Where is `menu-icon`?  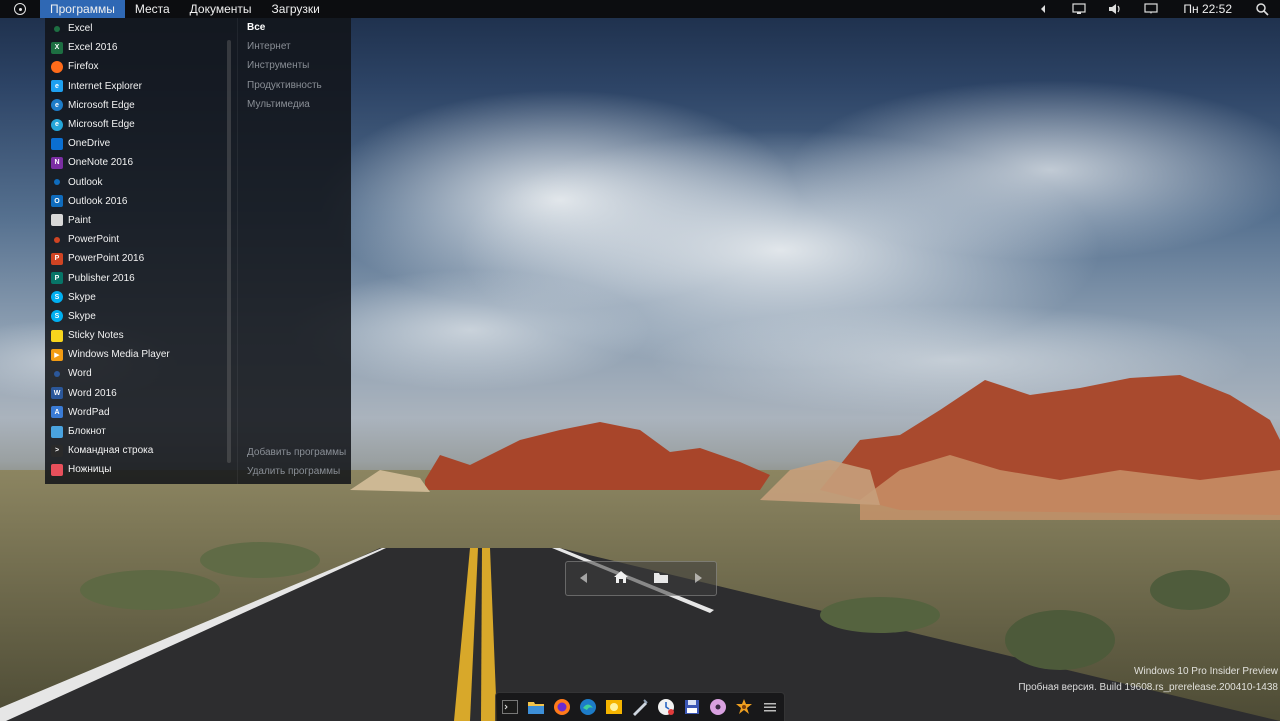
menu-icon is located at coordinates (770, 707).